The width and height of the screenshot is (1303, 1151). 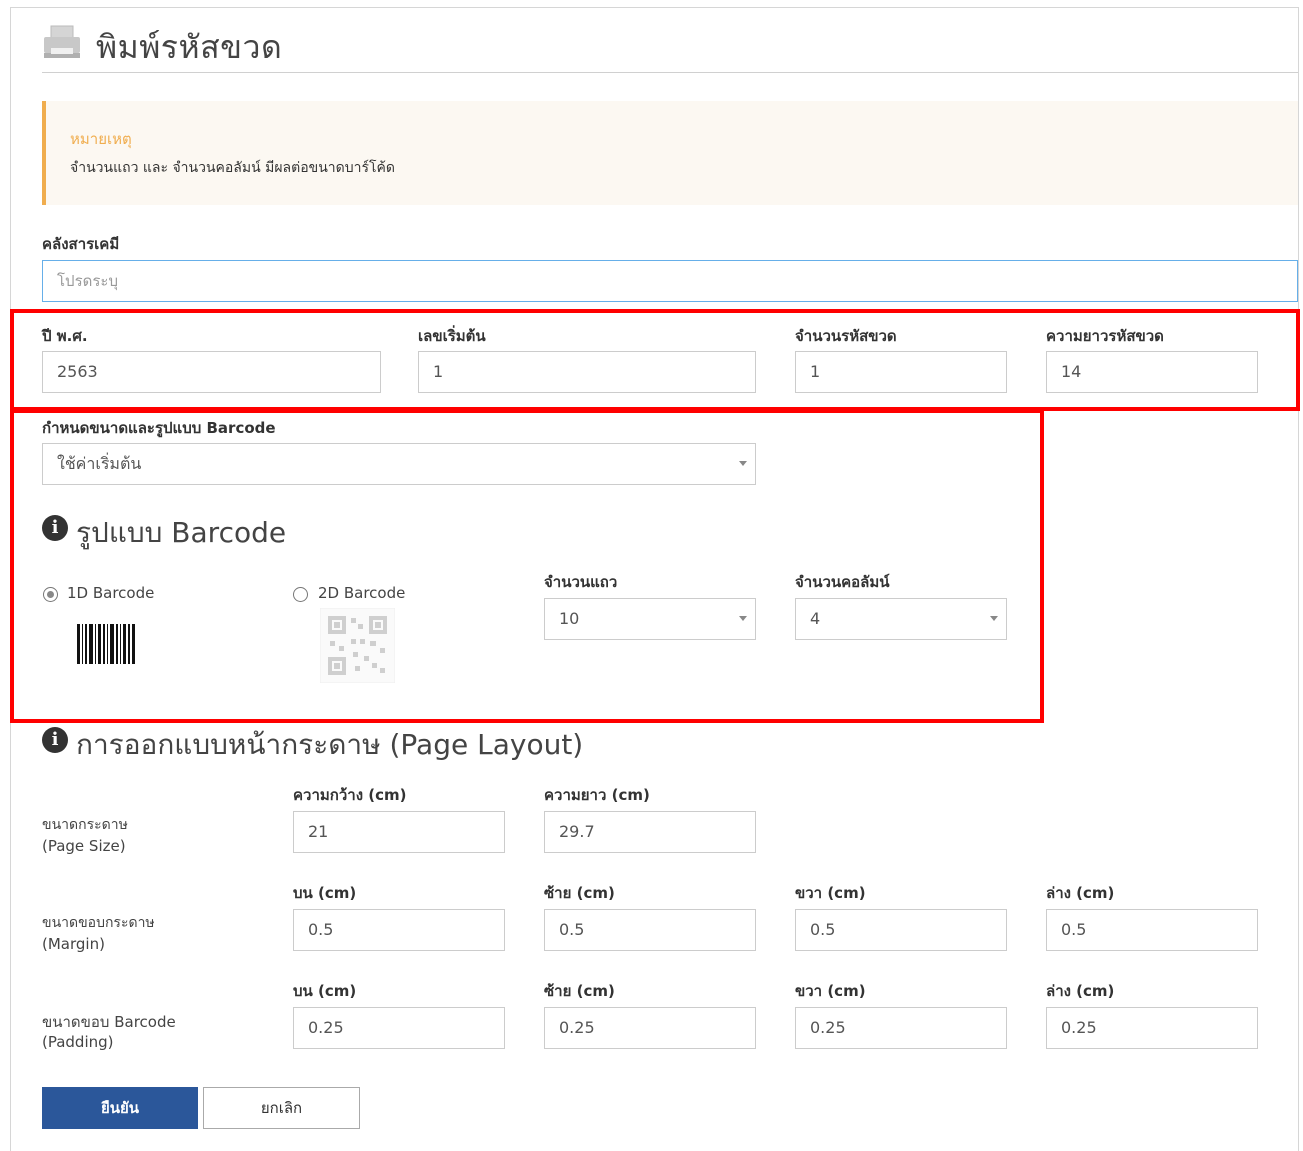 What do you see at coordinates (325, 893) in the screenshot?
I see `margin-top-label: บน (cm)` at bounding box center [325, 893].